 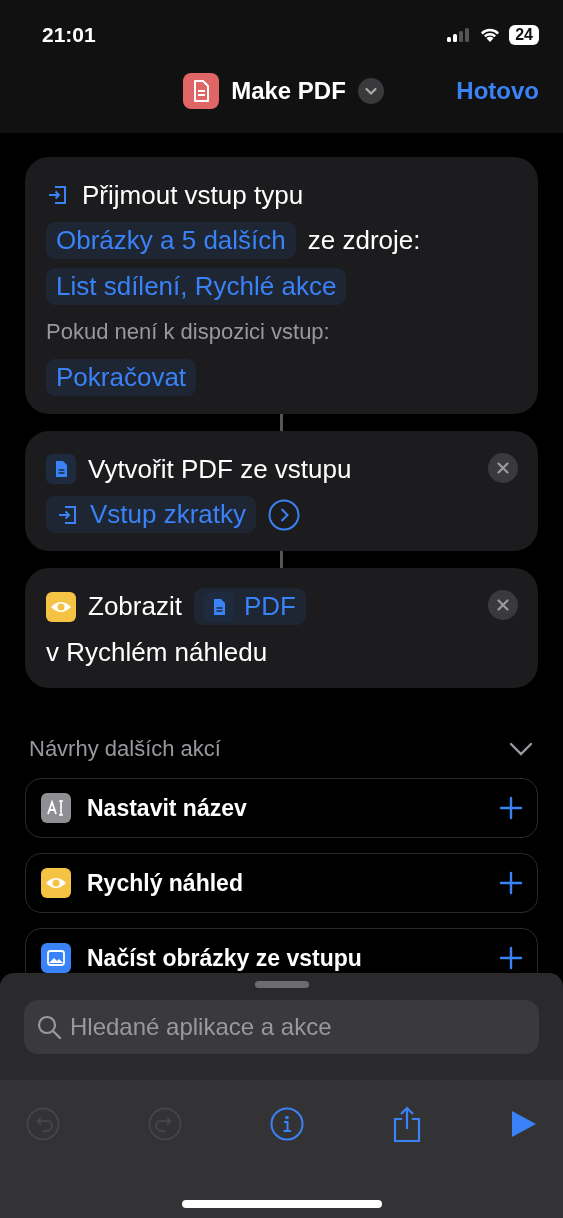 I want to click on action-text: Zobrazit, so click(x=135, y=606).